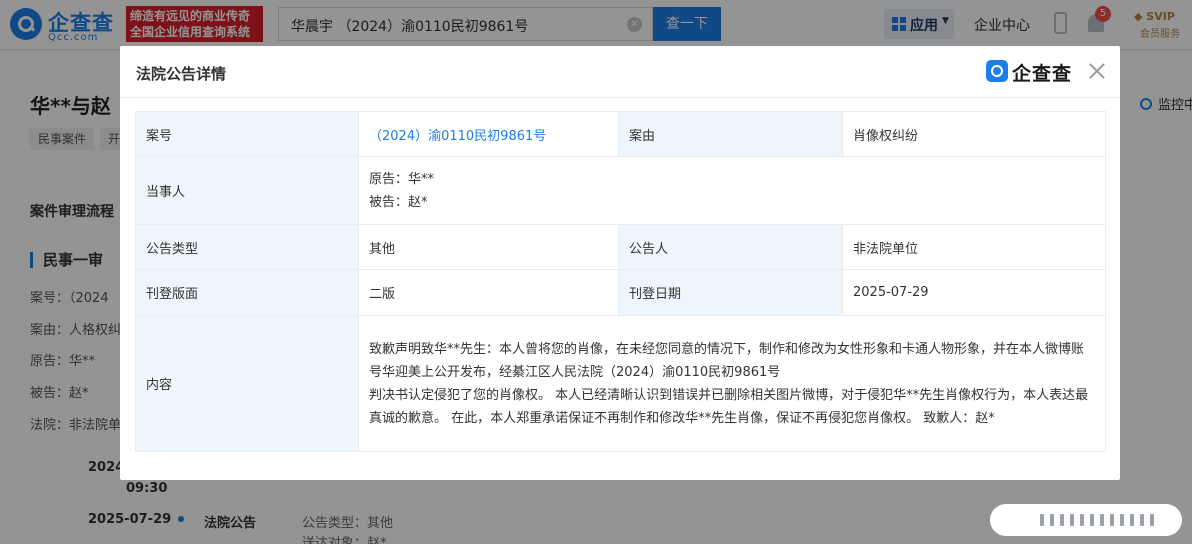  Describe the element at coordinates (1042, 74) in the screenshot. I see `modal-logo-name: 企查查` at that location.